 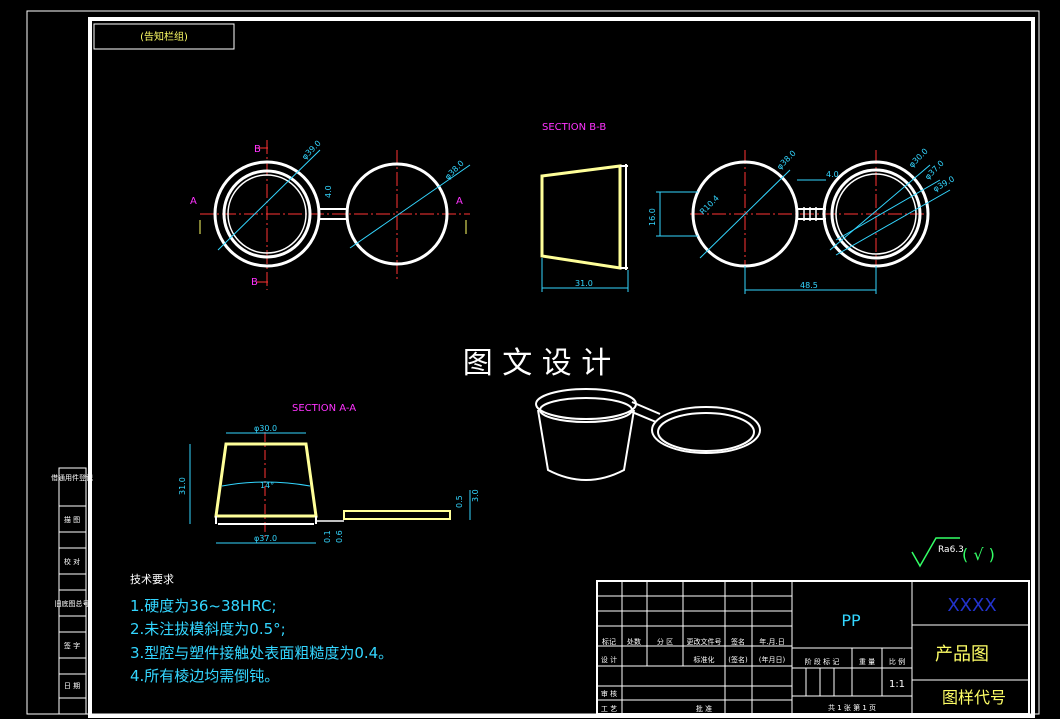 What do you see at coordinates (475, 495) in the screenshot?
I see `dim-aa-30: 3.0` at bounding box center [475, 495].